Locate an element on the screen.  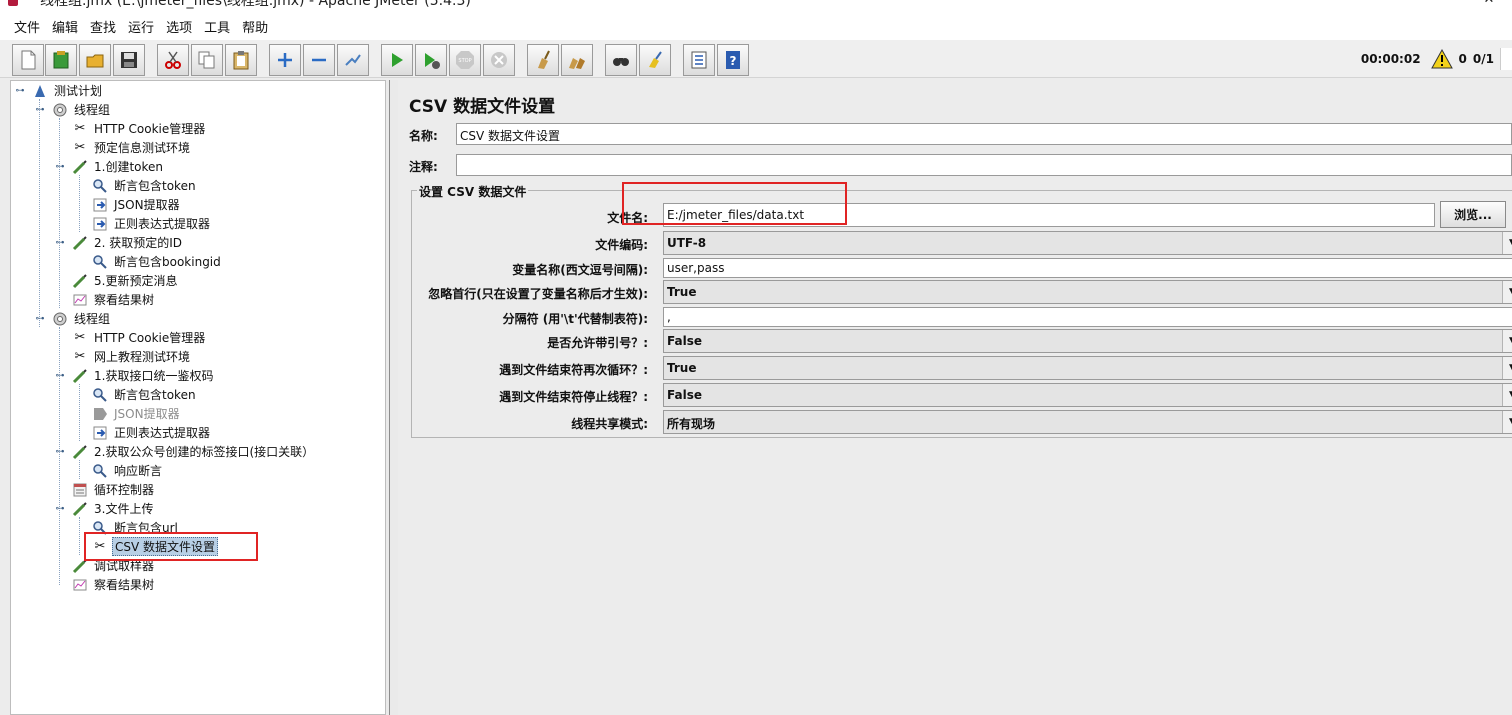
open-button is located at coordinates (95, 60).